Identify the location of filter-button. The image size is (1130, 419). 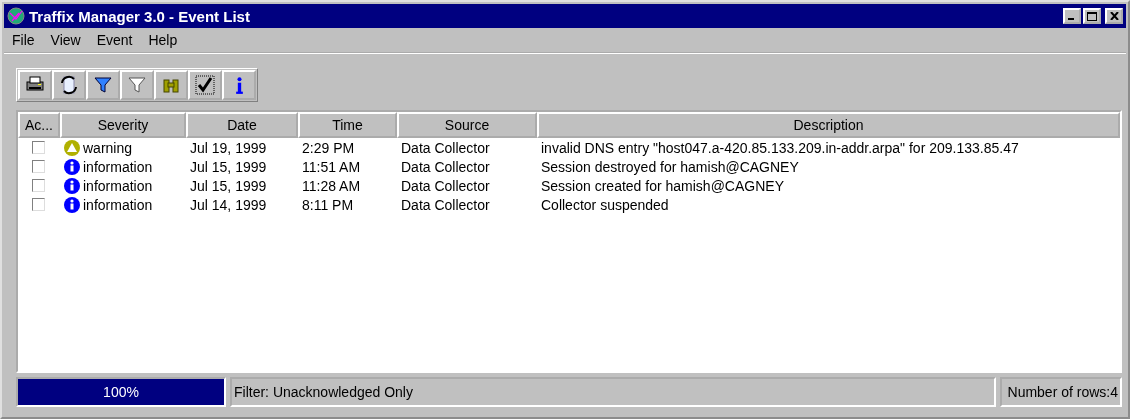
(103, 85).